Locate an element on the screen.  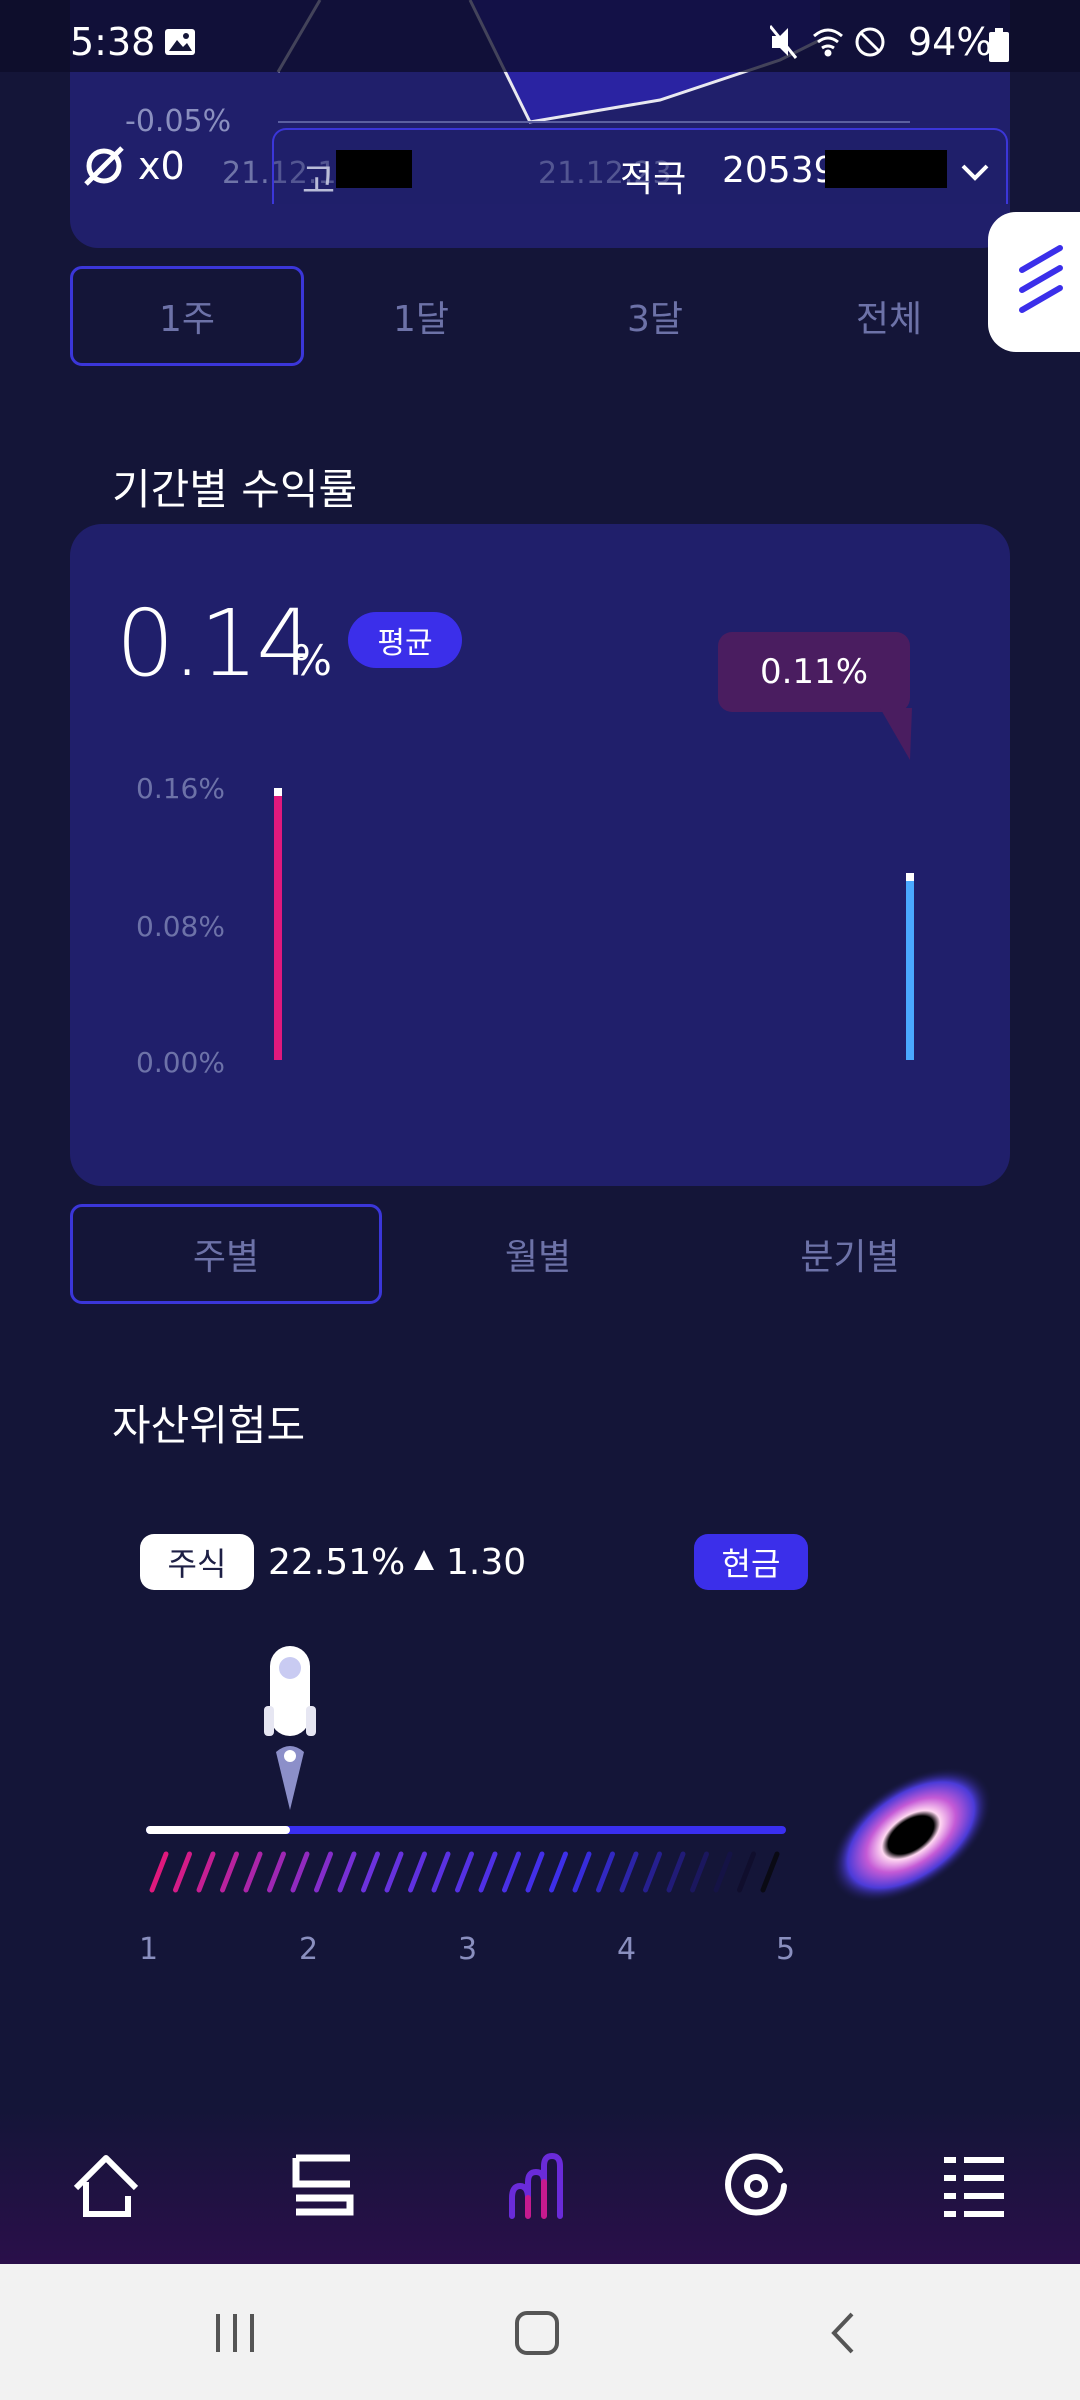
target-icon is located at coordinates (756, 2186).